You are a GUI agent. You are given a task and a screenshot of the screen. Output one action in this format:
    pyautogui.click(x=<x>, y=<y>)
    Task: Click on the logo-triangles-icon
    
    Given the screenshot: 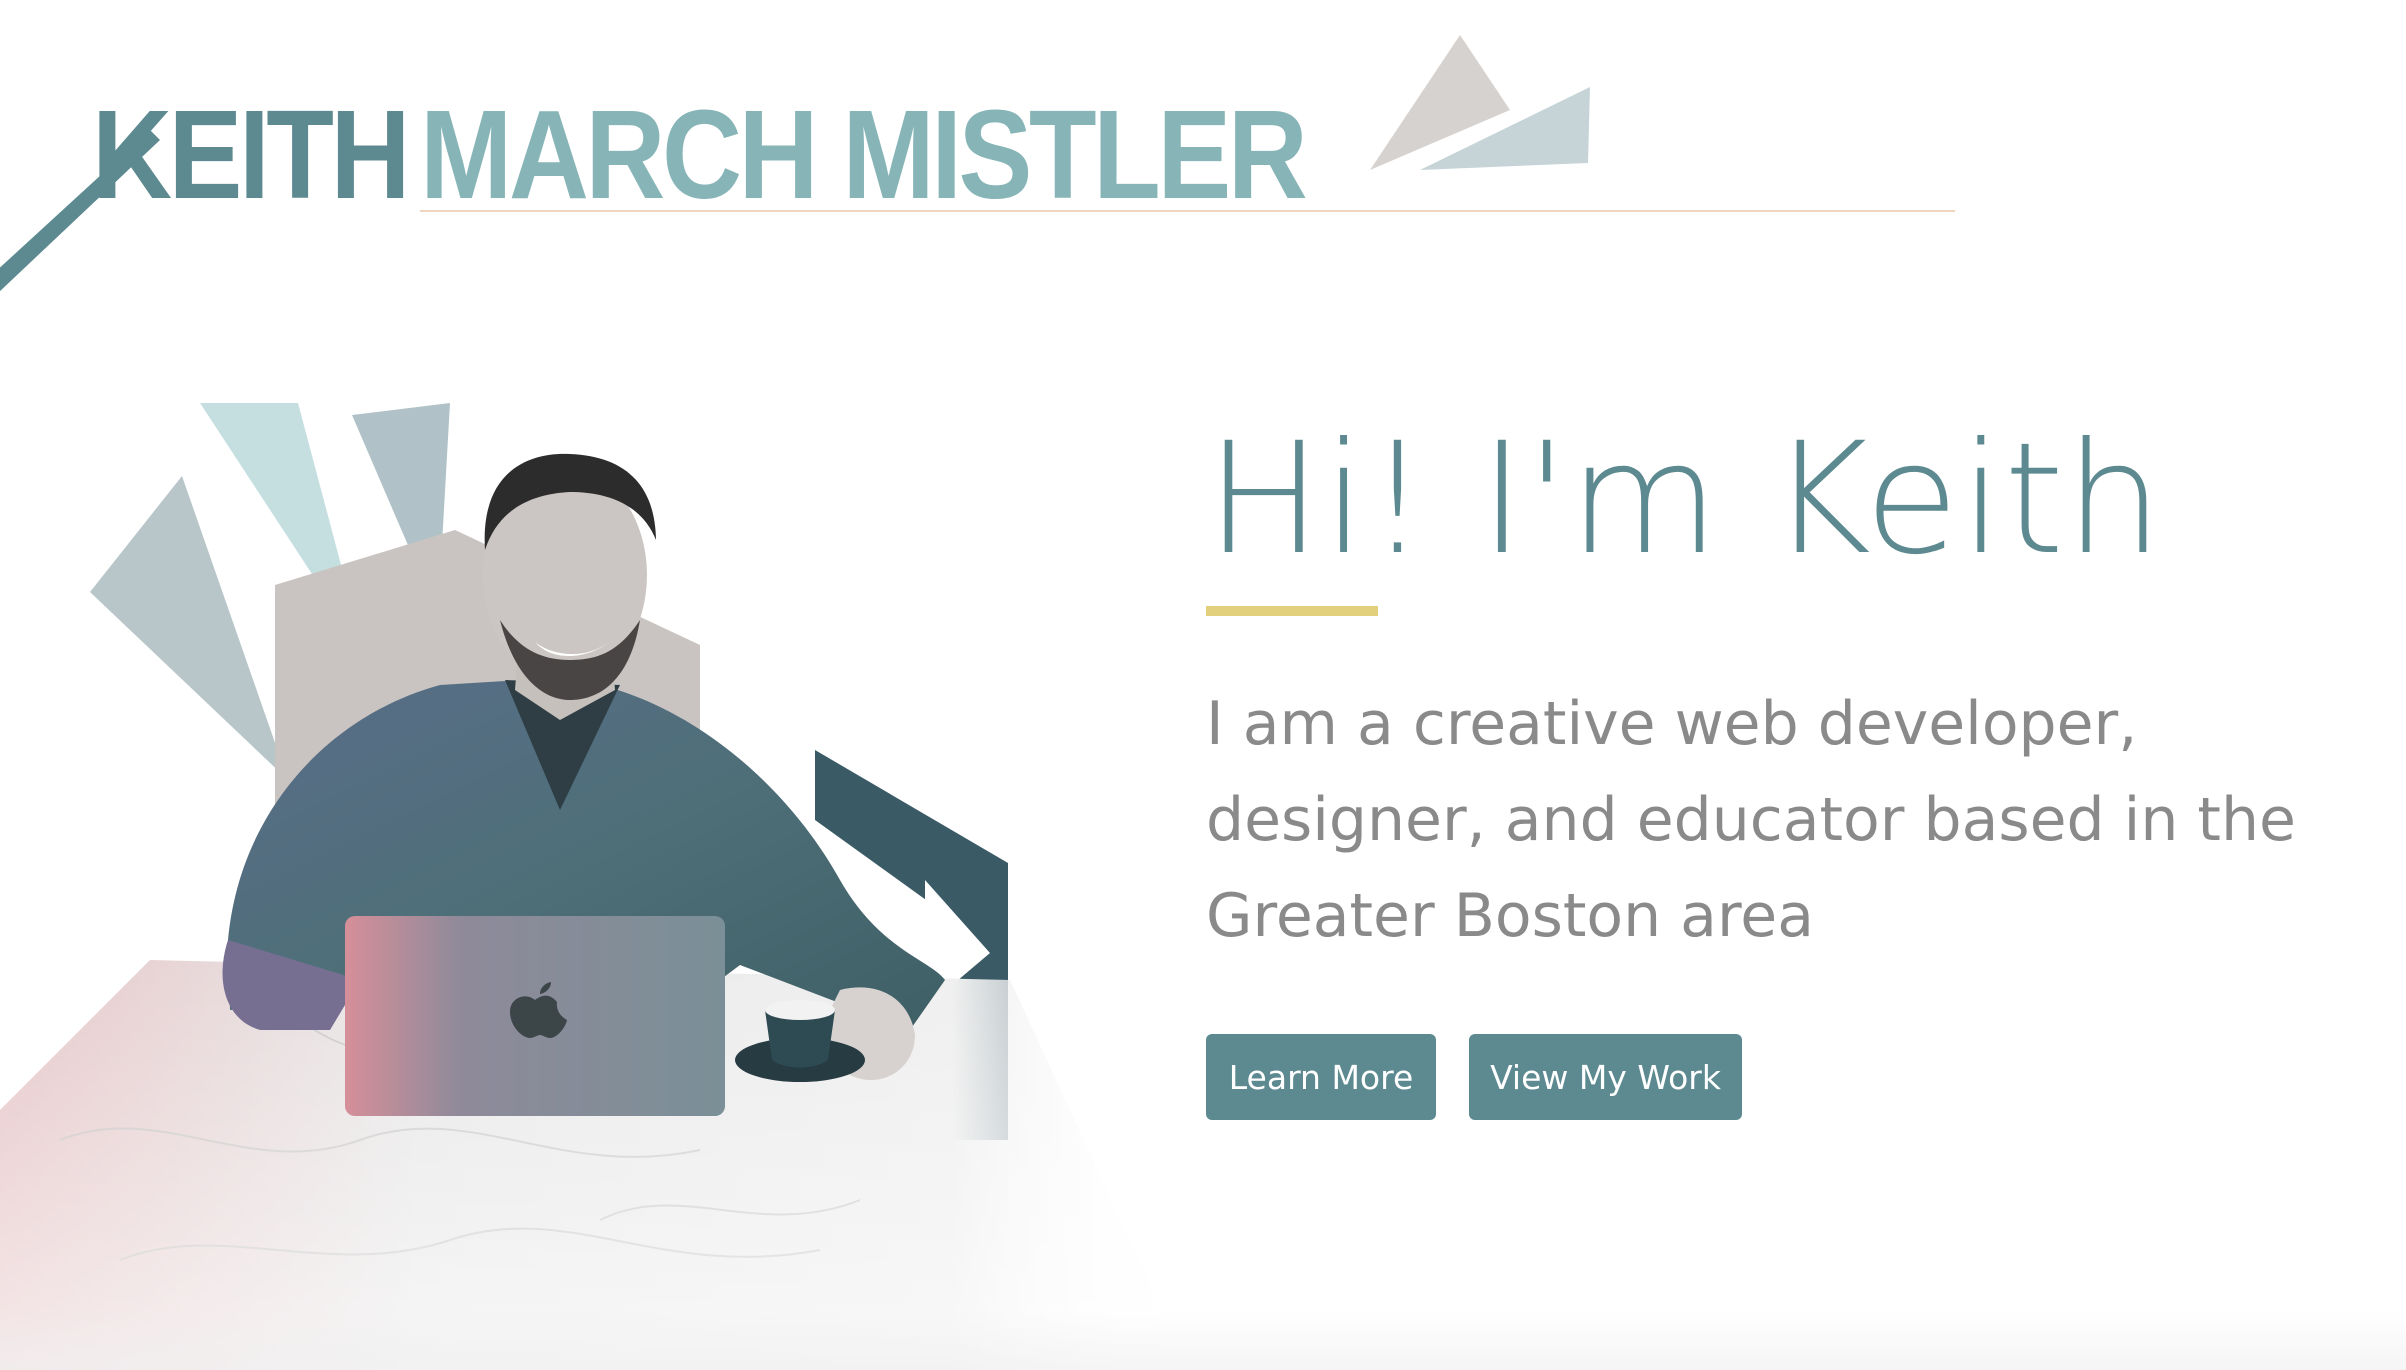 What is the action you would take?
    pyautogui.click(x=1480, y=102)
    